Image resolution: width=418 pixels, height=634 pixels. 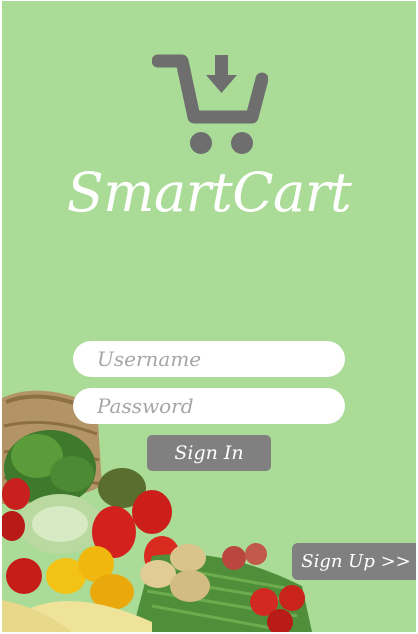 What do you see at coordinates (209, 453) in the screenshot?
I see `sign-in-button: Sign In` at bounding box center [209, 453].